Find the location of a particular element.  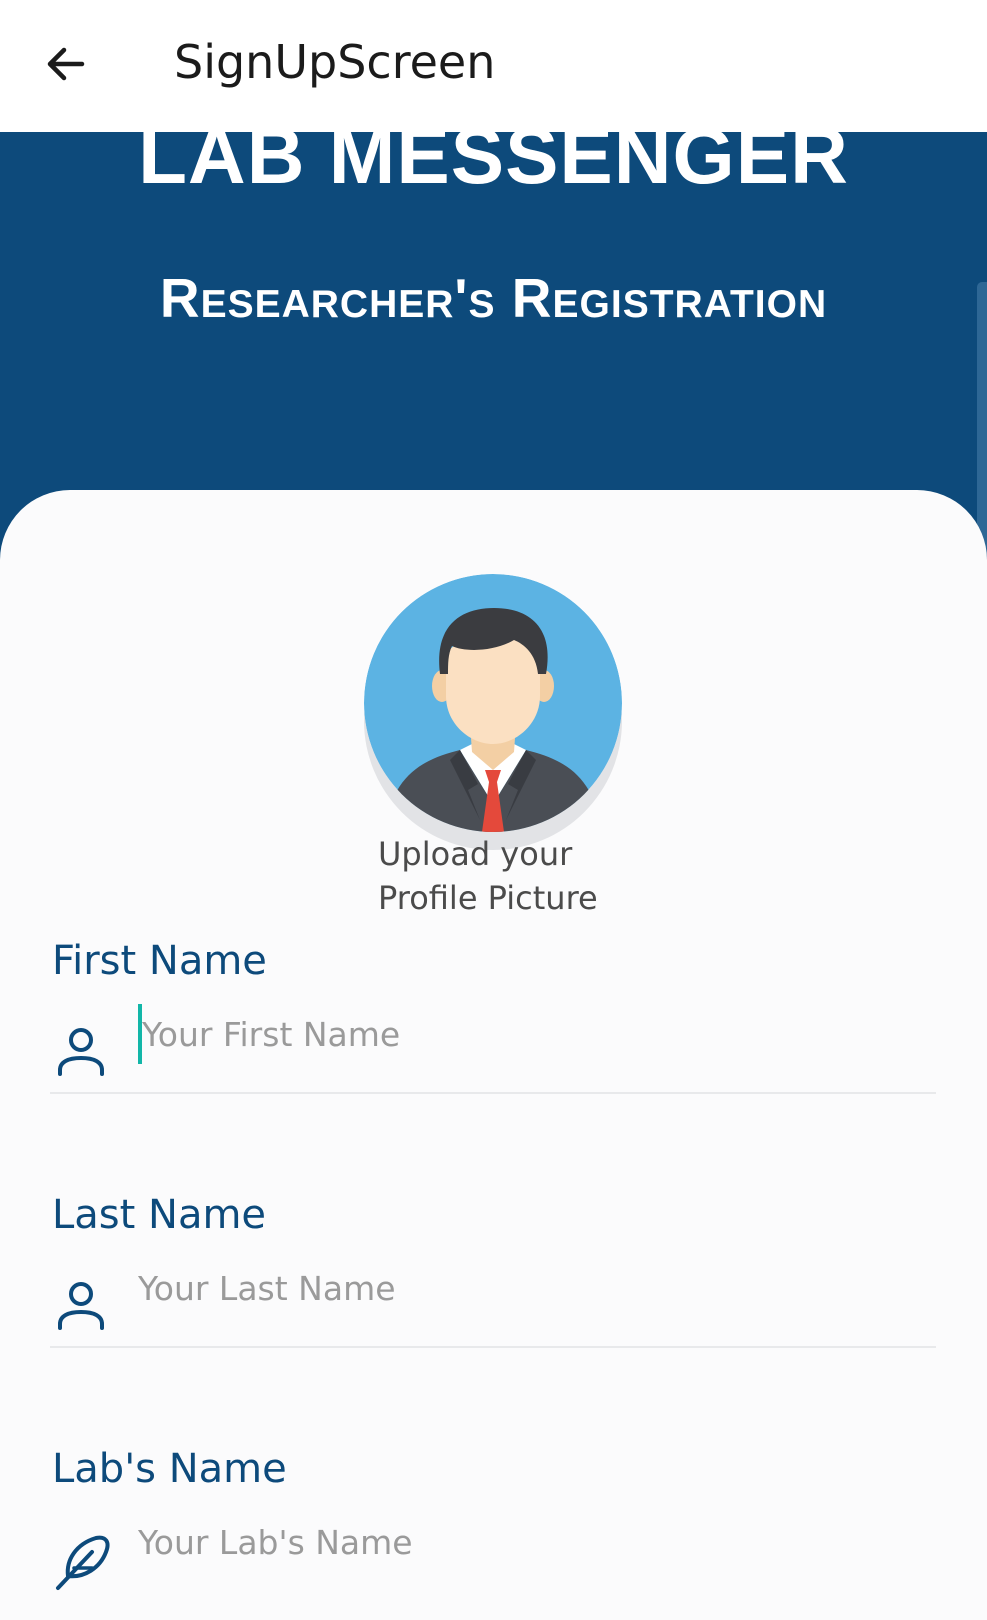

first-name-underline is located at coordinates (493, 1093).